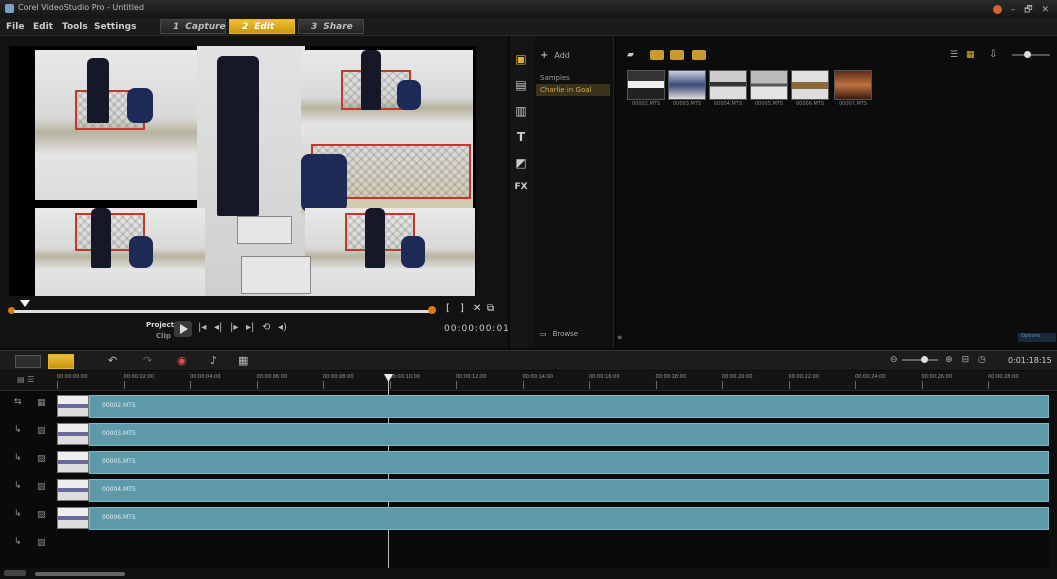 This screenshot has width=1057, height=579. I want to click on timecode-display: 00:00:00:01, so click(477, 329).